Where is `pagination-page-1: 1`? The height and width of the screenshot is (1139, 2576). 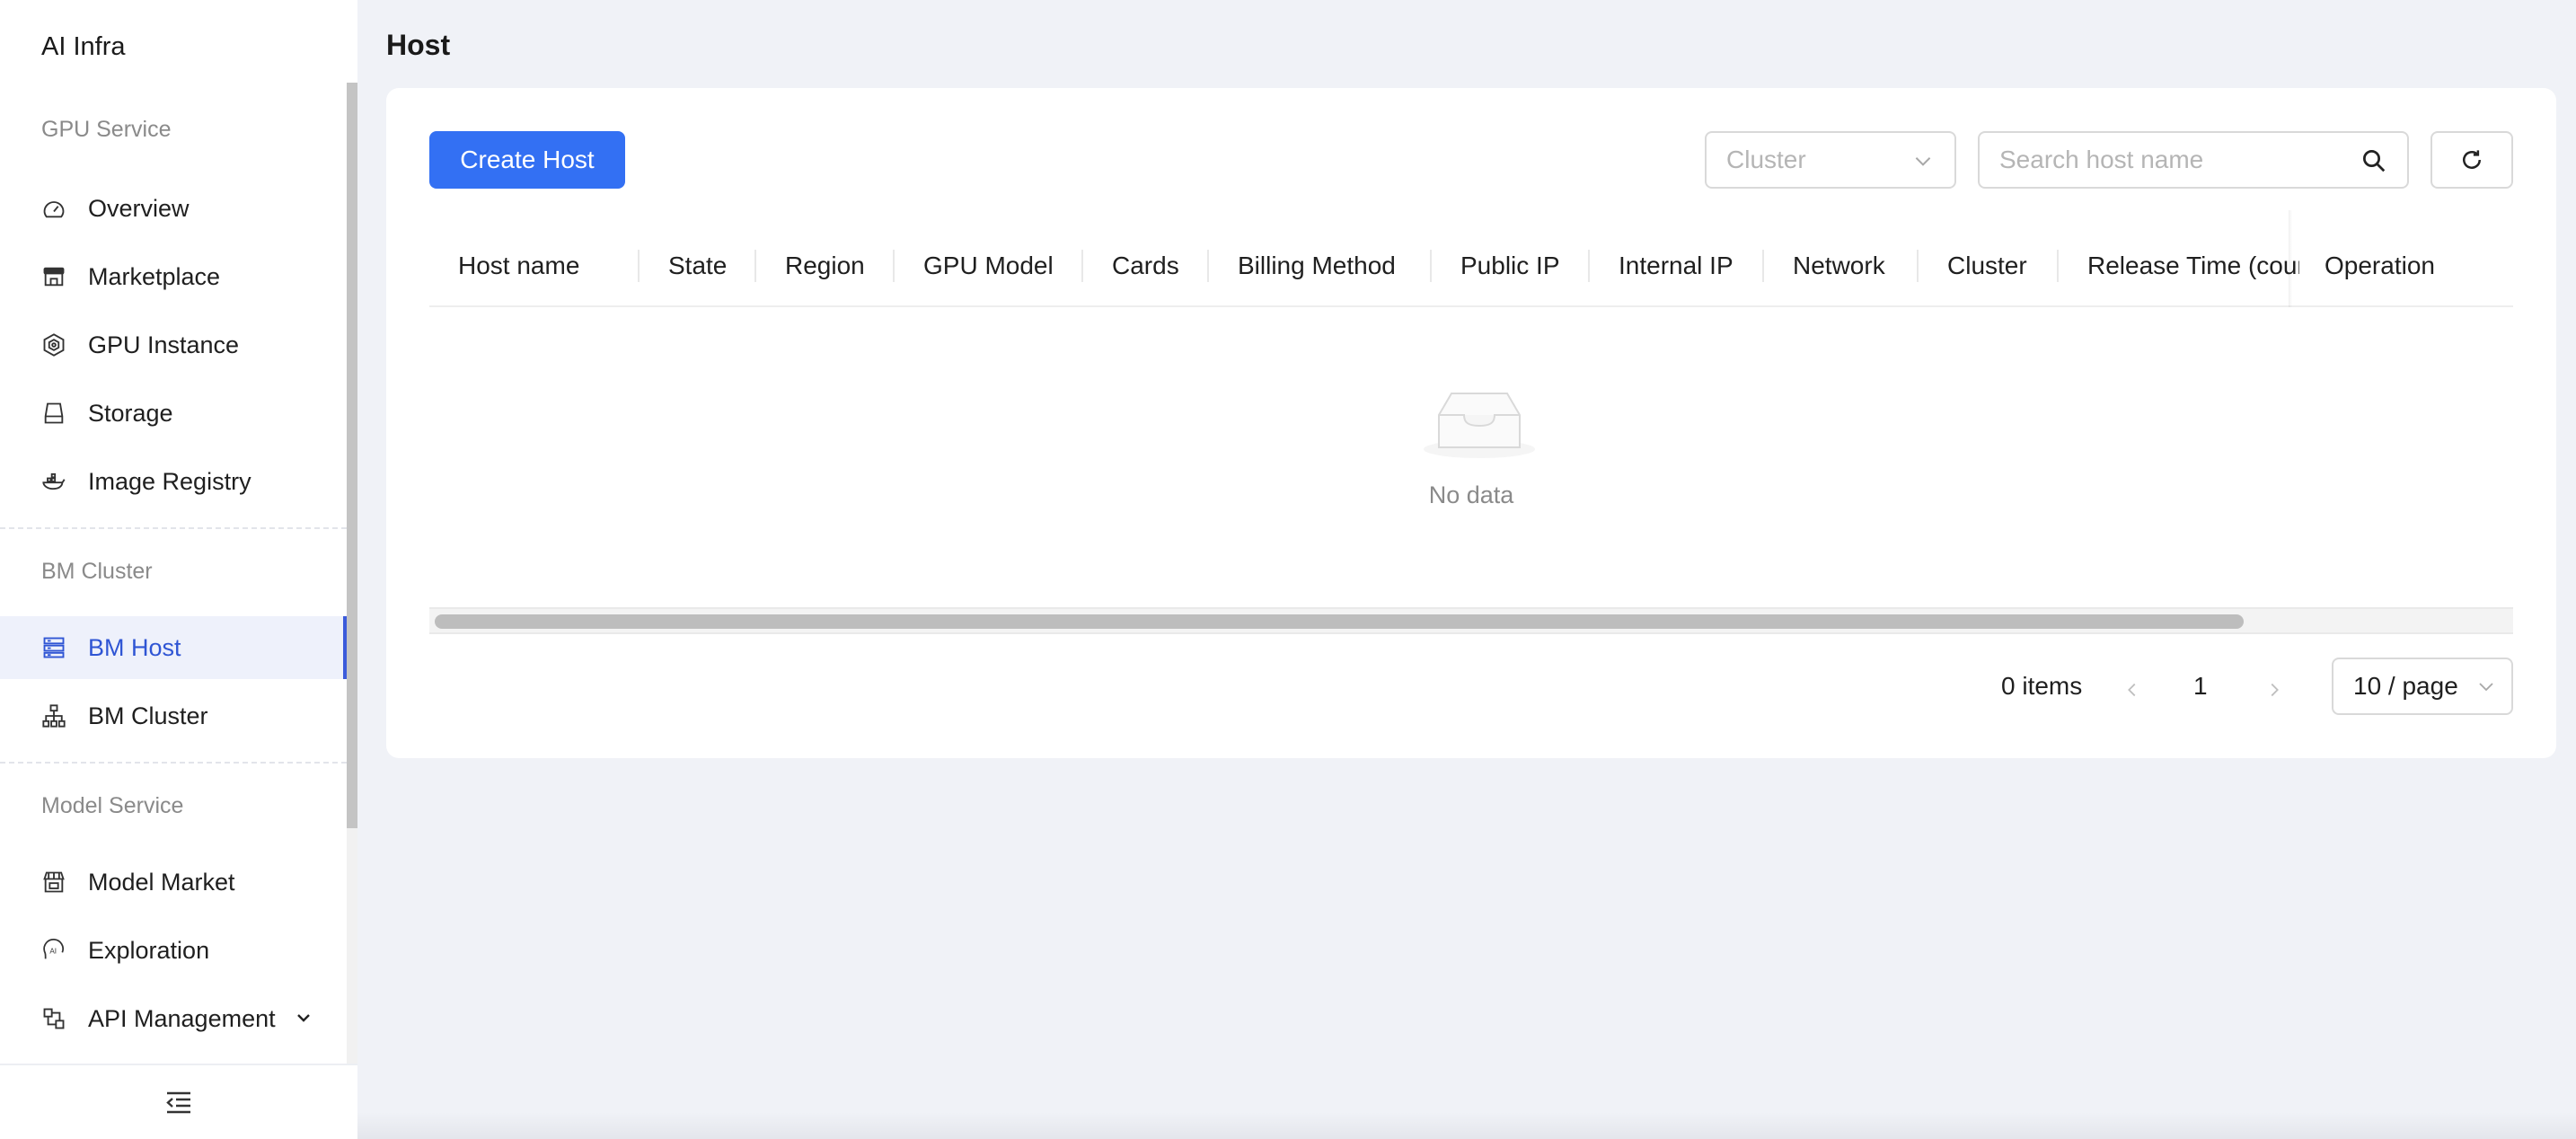
pagination-page-1: 1 is located at coordinates (2200, 686).